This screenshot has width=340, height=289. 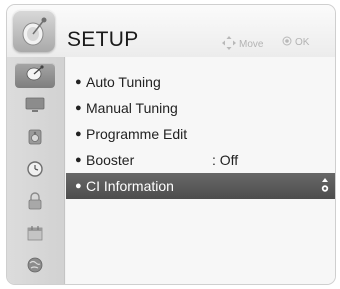 I want to click on move-hint-label: Move, so click(x=251, y=44).